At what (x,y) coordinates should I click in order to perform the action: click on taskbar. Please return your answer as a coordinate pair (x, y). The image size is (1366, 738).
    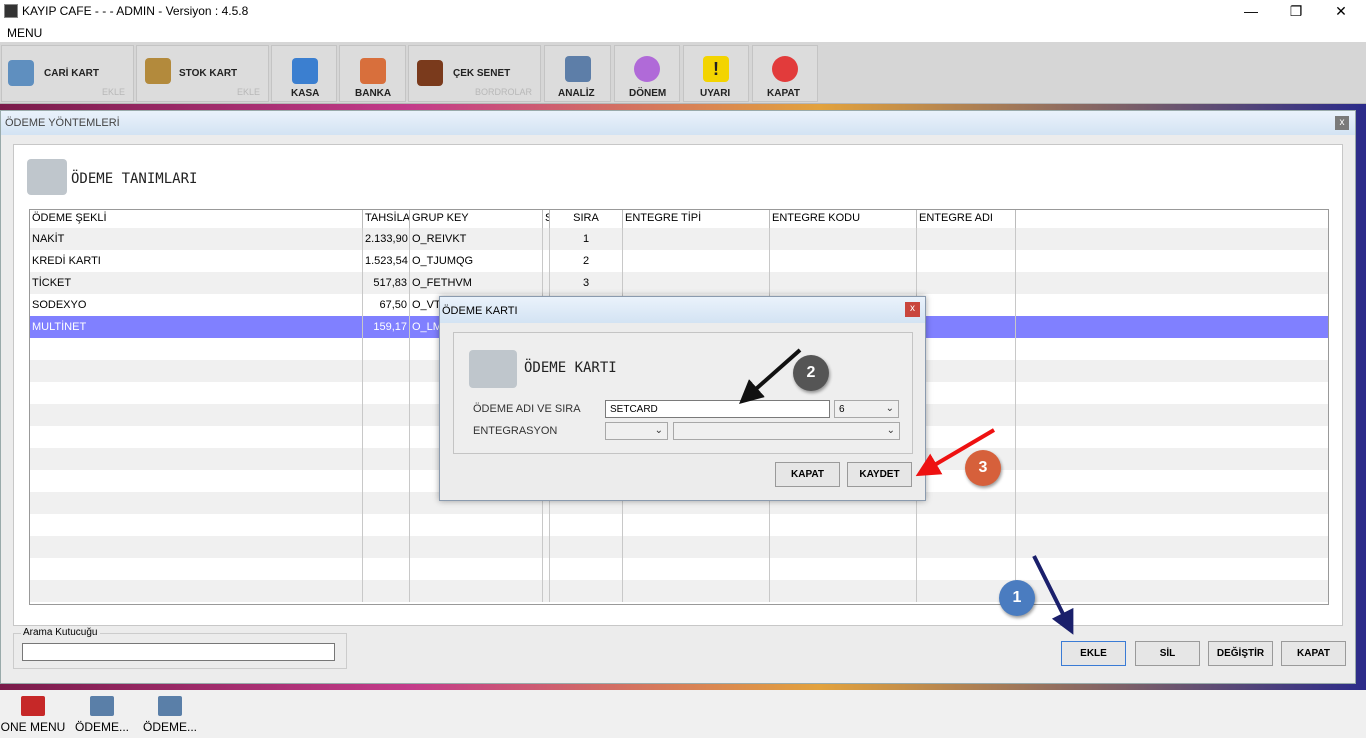
    Looking at the image, I should click on (683, 714).